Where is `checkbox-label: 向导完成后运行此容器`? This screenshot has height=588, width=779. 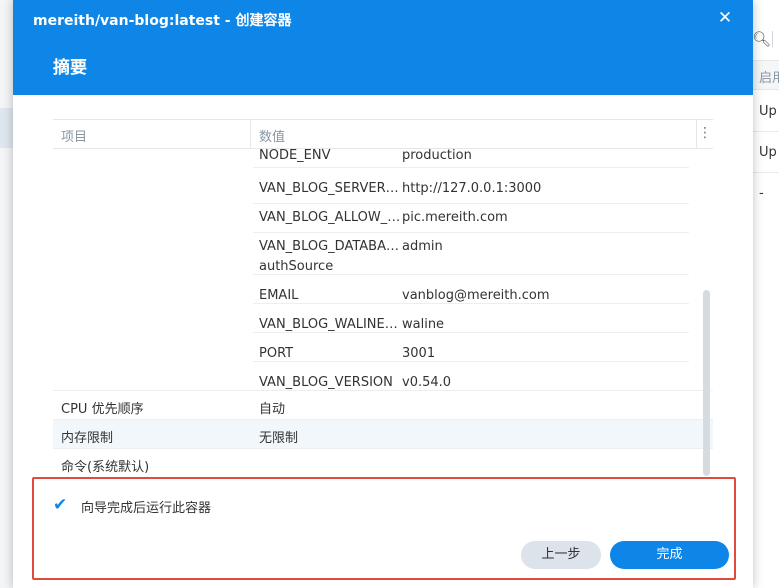 checkbox-label: 向导完成后运行此容器 is located at coordinates (146, 508).